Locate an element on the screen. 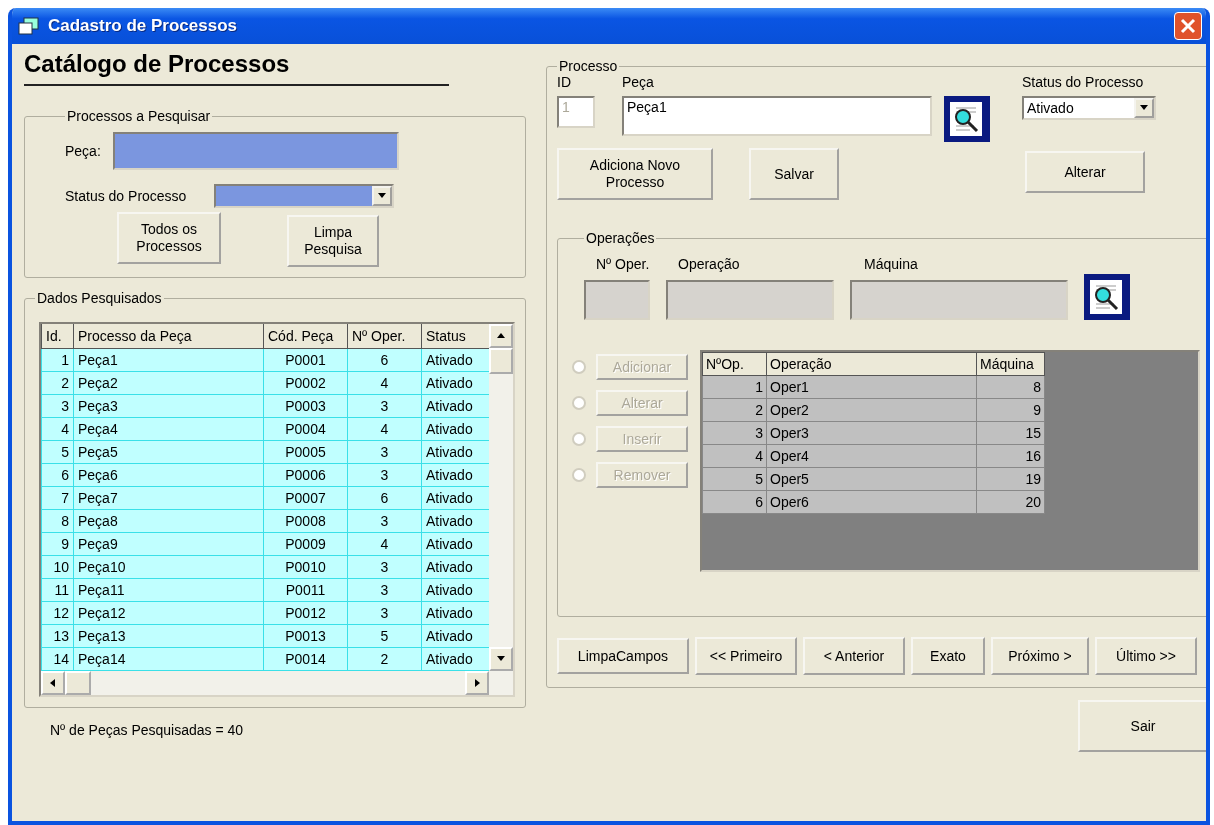 The image size is (1214, 825). group-title: Operações is located at coordinates (620, 238).